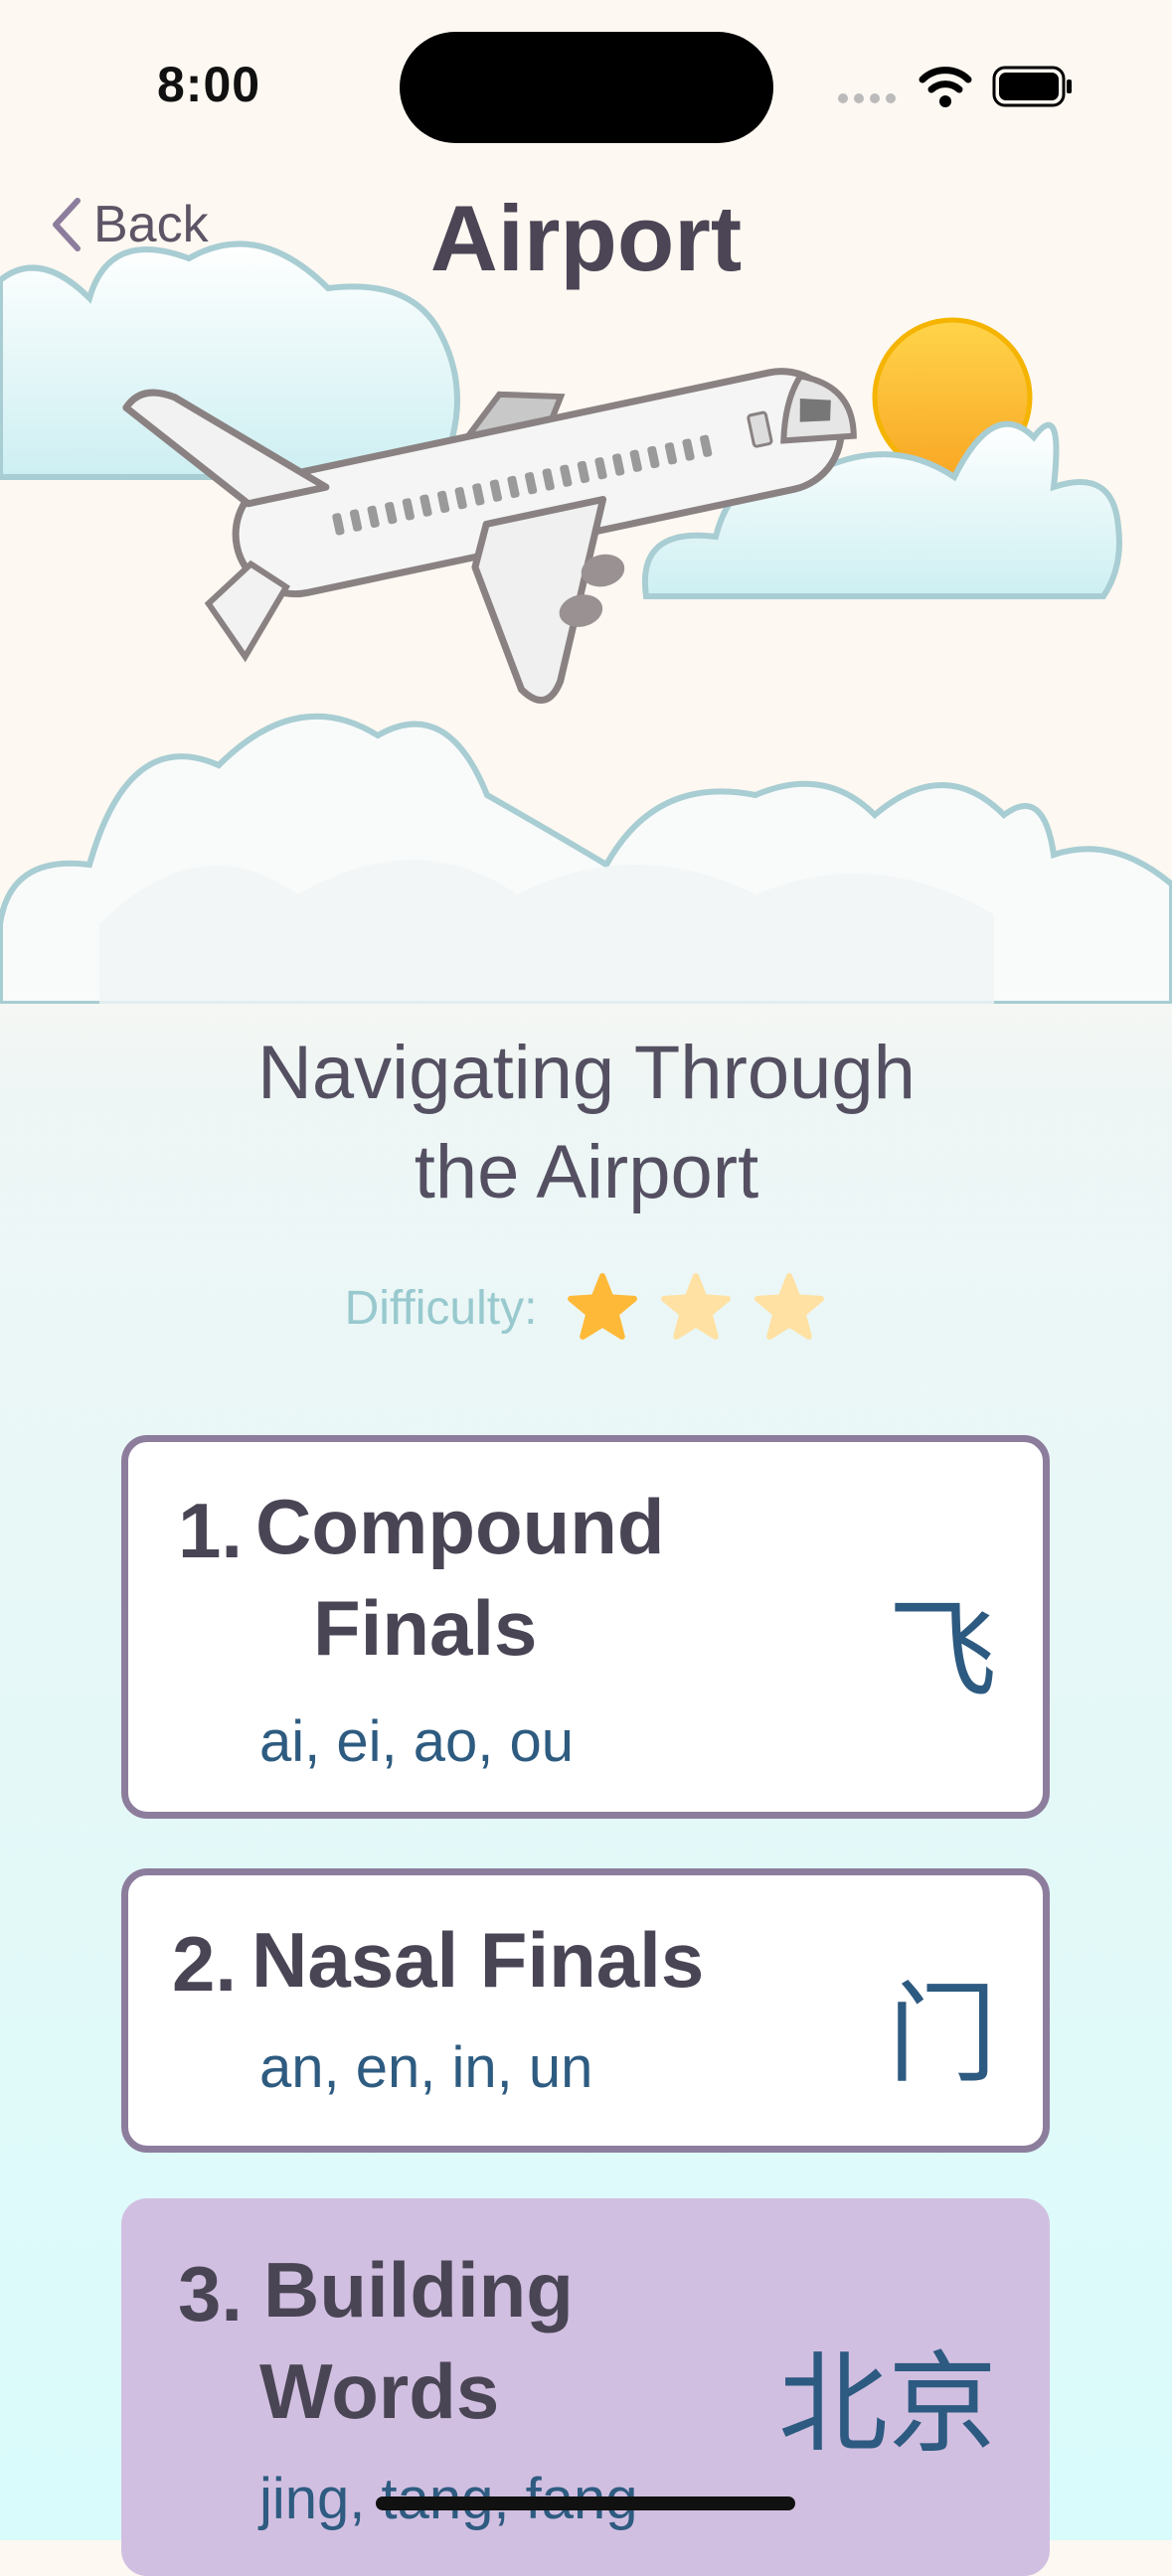 This screenshot has width=1172, height=2576. I want to click on card-number: 1., so click(211, 1530).